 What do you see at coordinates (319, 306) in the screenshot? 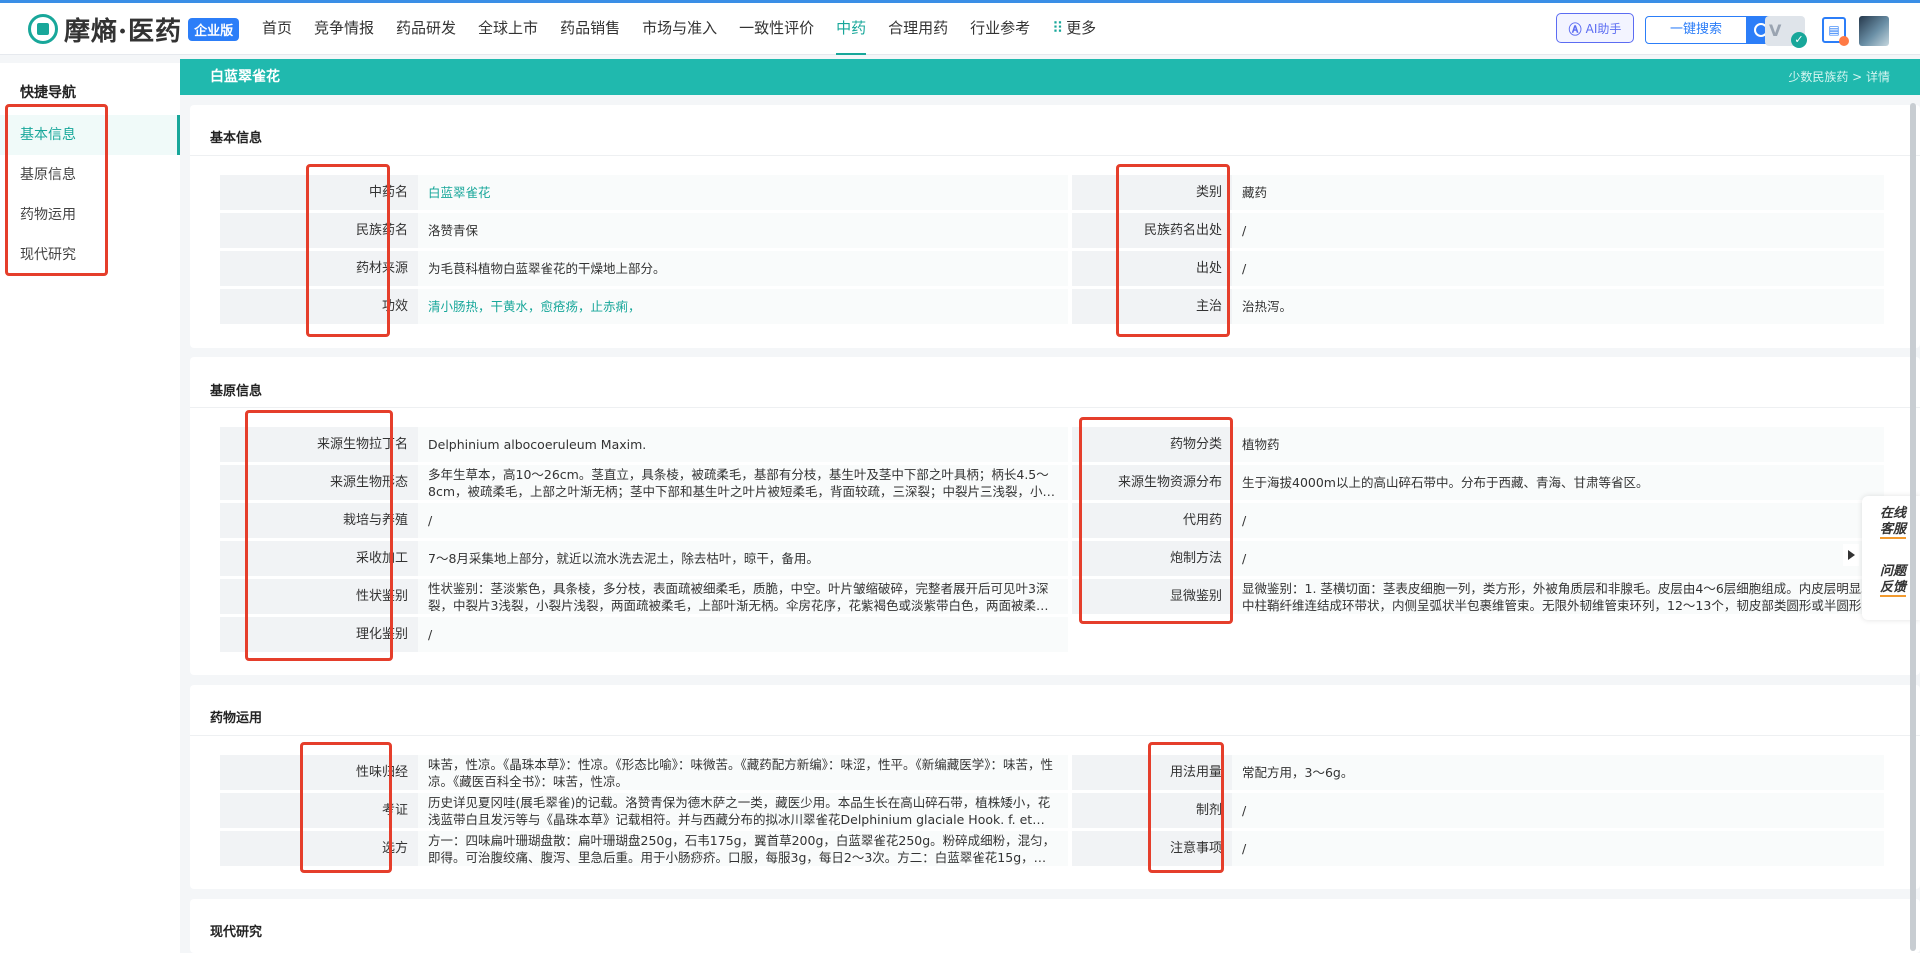
I see `field-label: 功效` at bounding box center [319, 306].